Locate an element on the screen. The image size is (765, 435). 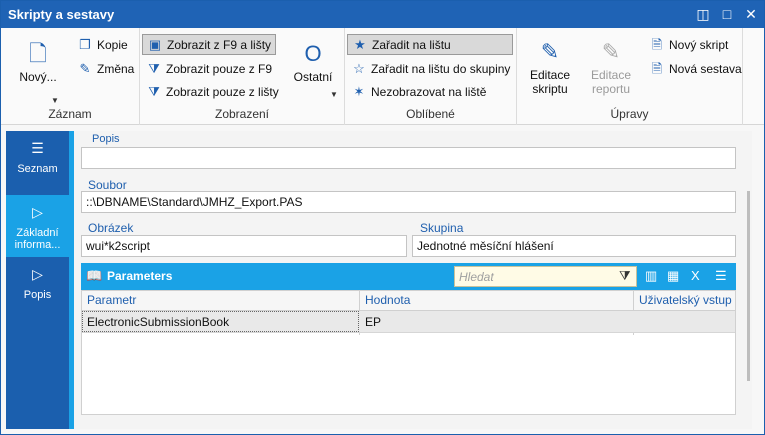
menu-icon: ☰ is located at coordinates (721, 276).